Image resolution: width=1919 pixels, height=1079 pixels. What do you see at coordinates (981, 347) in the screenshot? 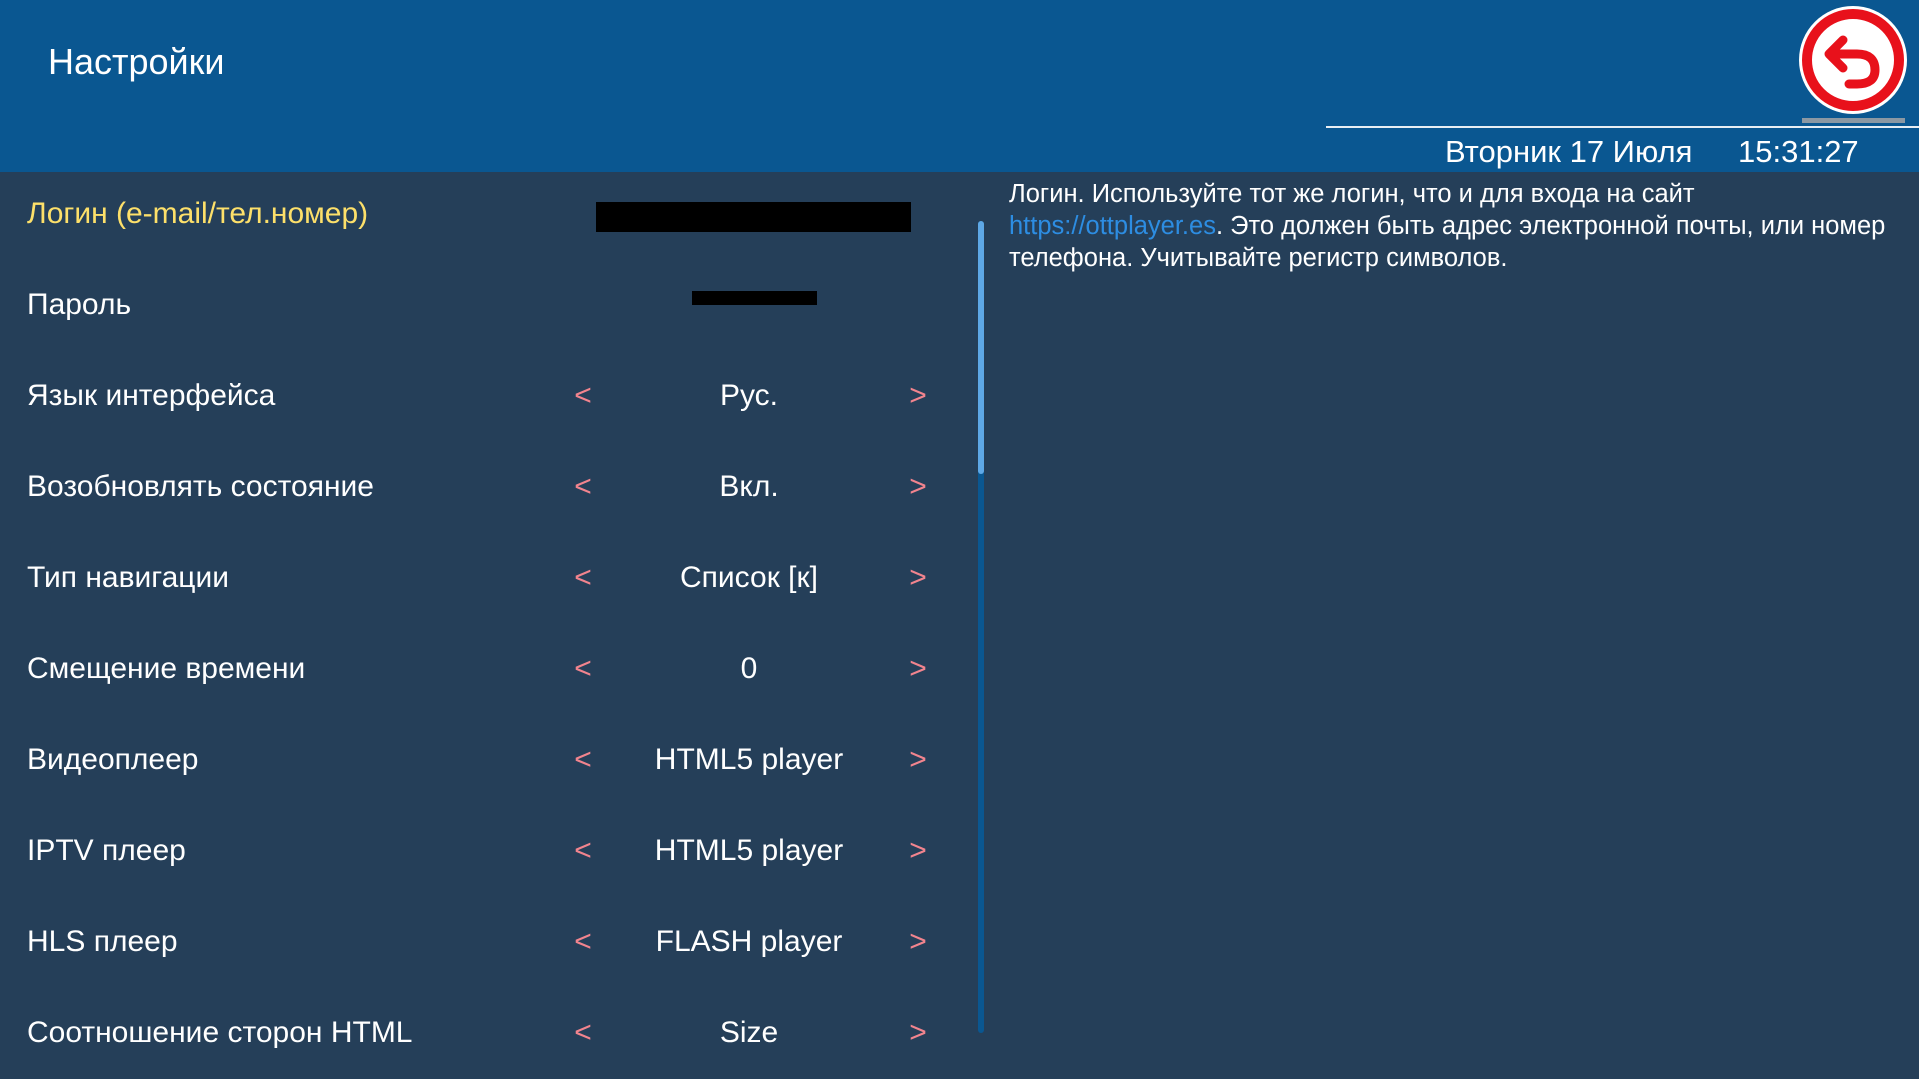
I see `scrollbar-thumb` at bounding box center [981, 347].